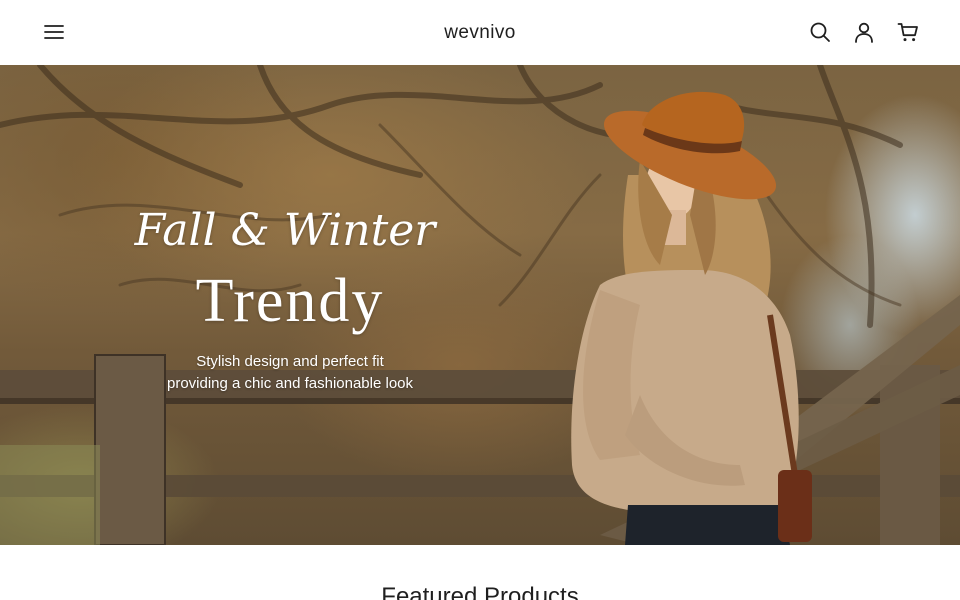 The height and width of the screenshot is (600, 960). What do you see at coordinates (908, 32) in the screenshot?
I see `cart-icon` at bounding box center [908, 32].